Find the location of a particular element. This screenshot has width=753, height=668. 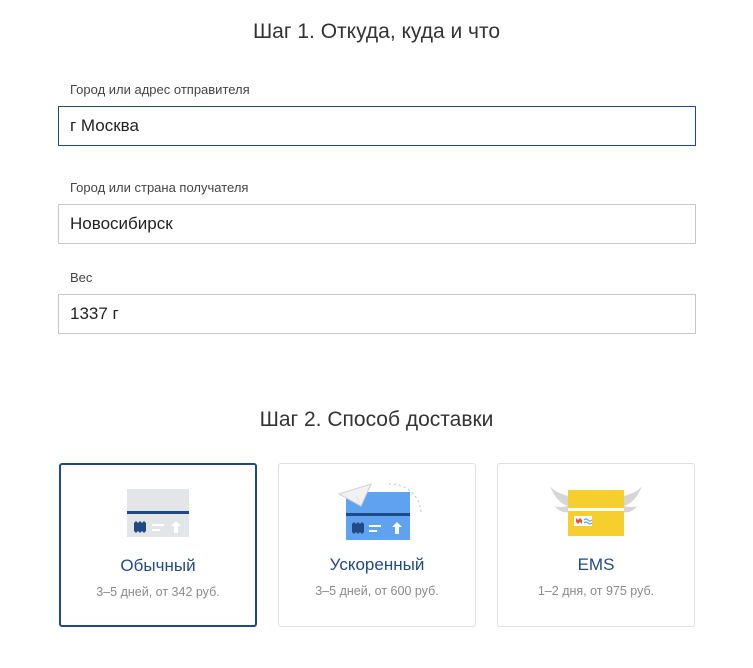

delivery-option-title: EMS is located at coordinates (596, 564).